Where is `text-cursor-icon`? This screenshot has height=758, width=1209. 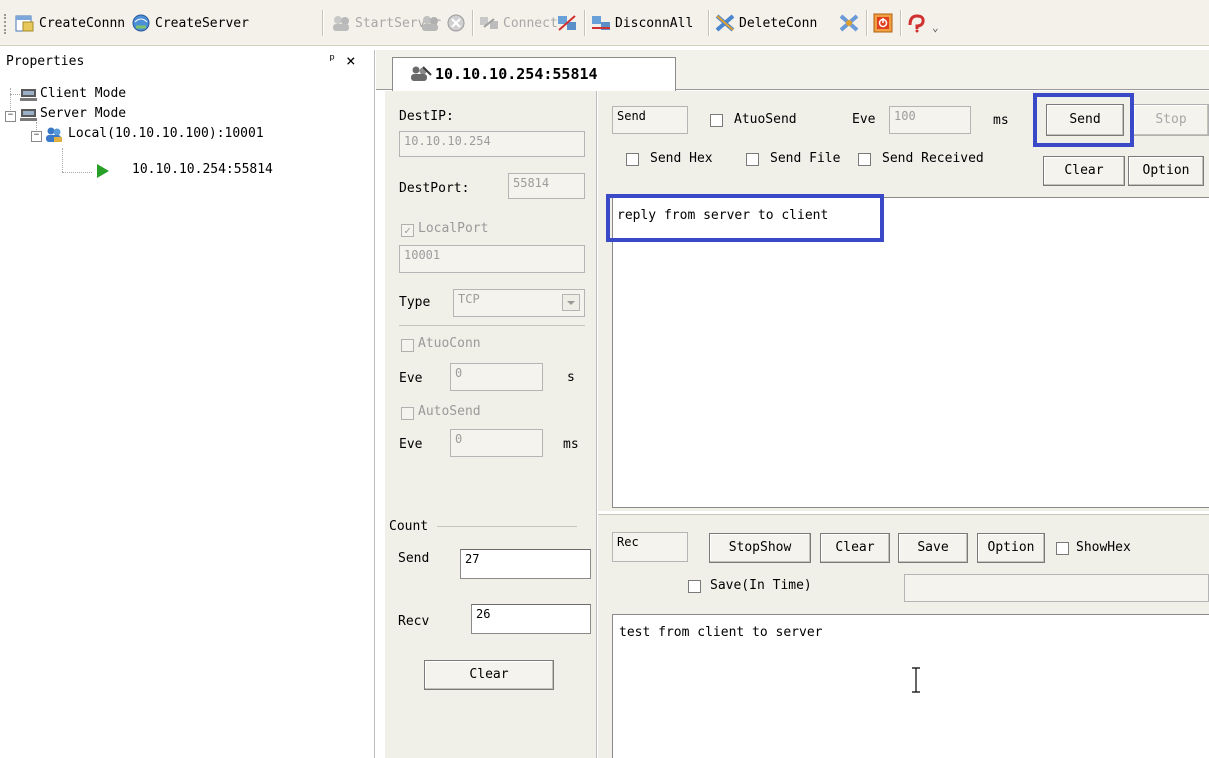 text-cursor-icon is located at coordinates (916, 680).